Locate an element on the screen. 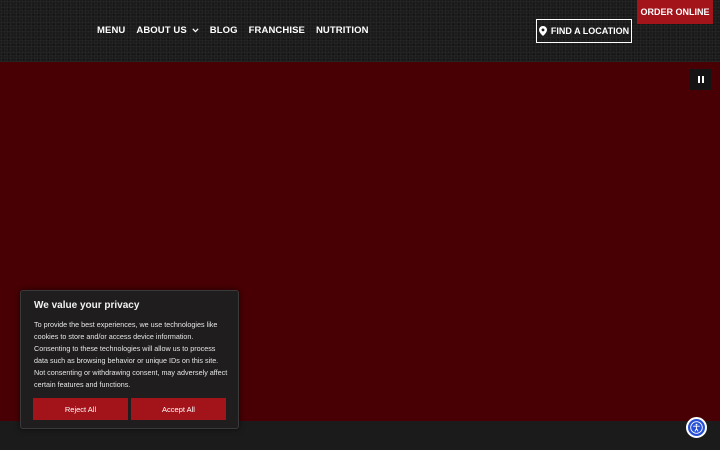  nav-franchise: FRANCHISE is located at coordinates (277, 30).